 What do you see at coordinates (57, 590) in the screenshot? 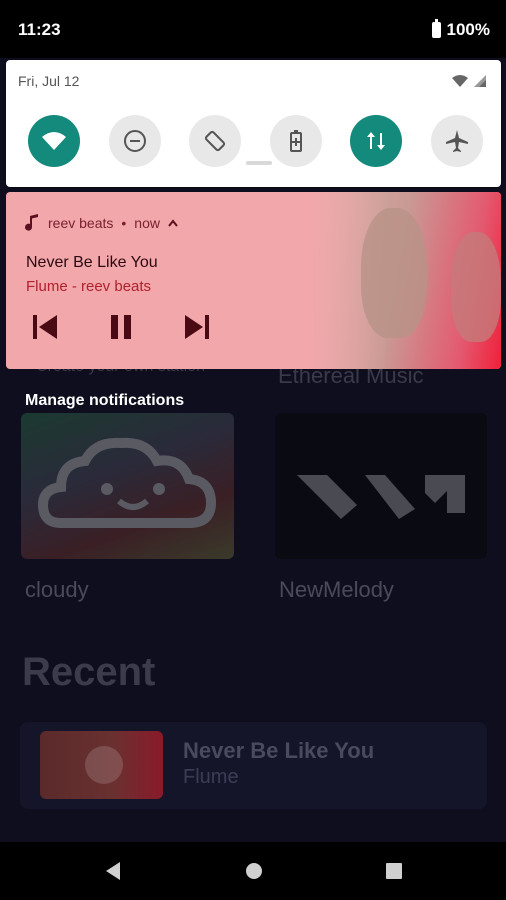
I see `card-label: cloudy` at bounding box center [57, 590].